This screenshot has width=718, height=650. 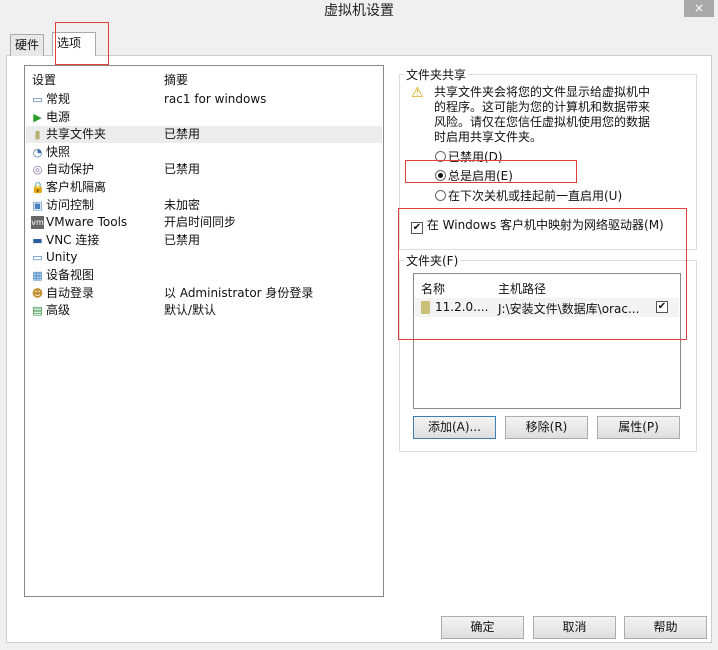 I want to click on setting-name: VMware Tools, so click(x=87, y=222).